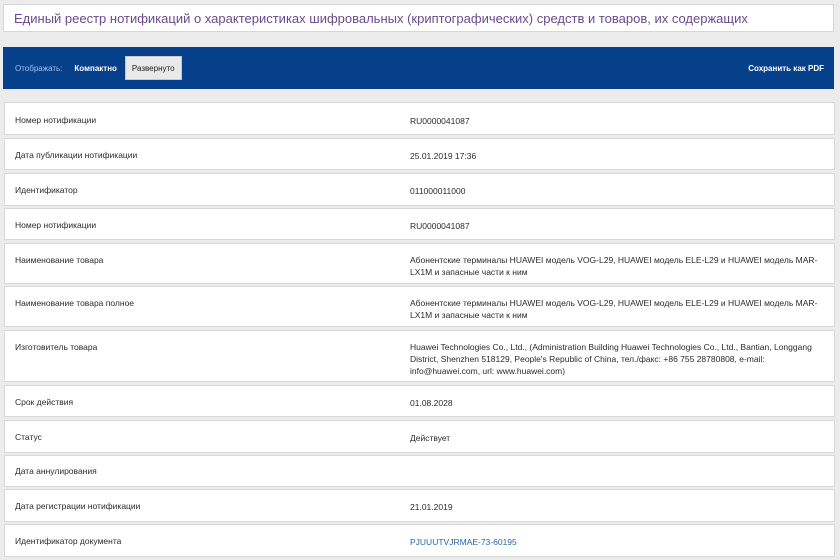 This screenshot has height=560, width=840. Describe the element at coordinates (56, 471) in the screenshot. I see `detail-row-label: Дата аннулирования` at that location.